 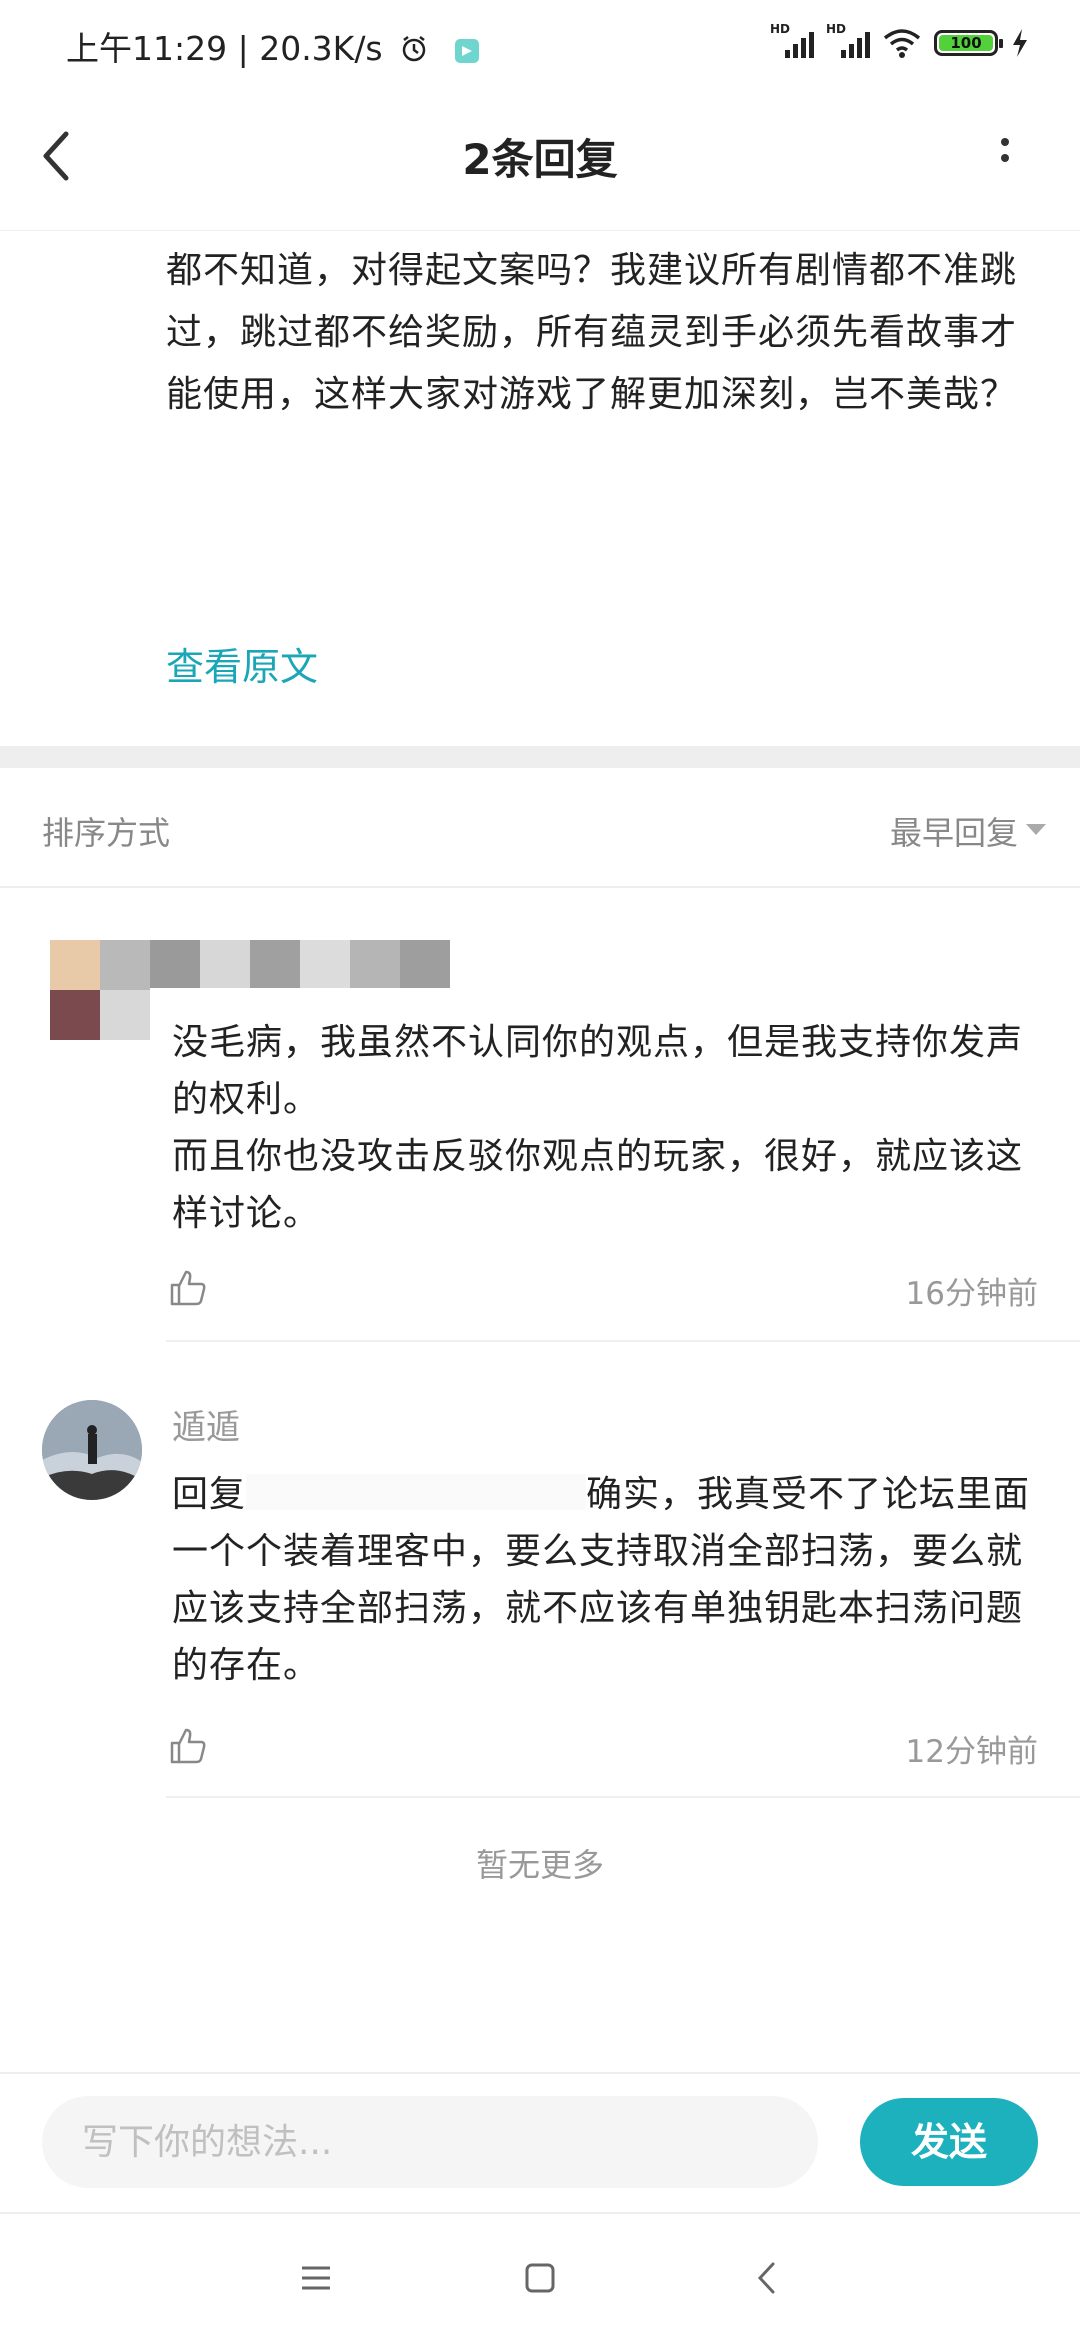 I want to click on no-more-text: 暂无更多, so click(x=539, y=1865).